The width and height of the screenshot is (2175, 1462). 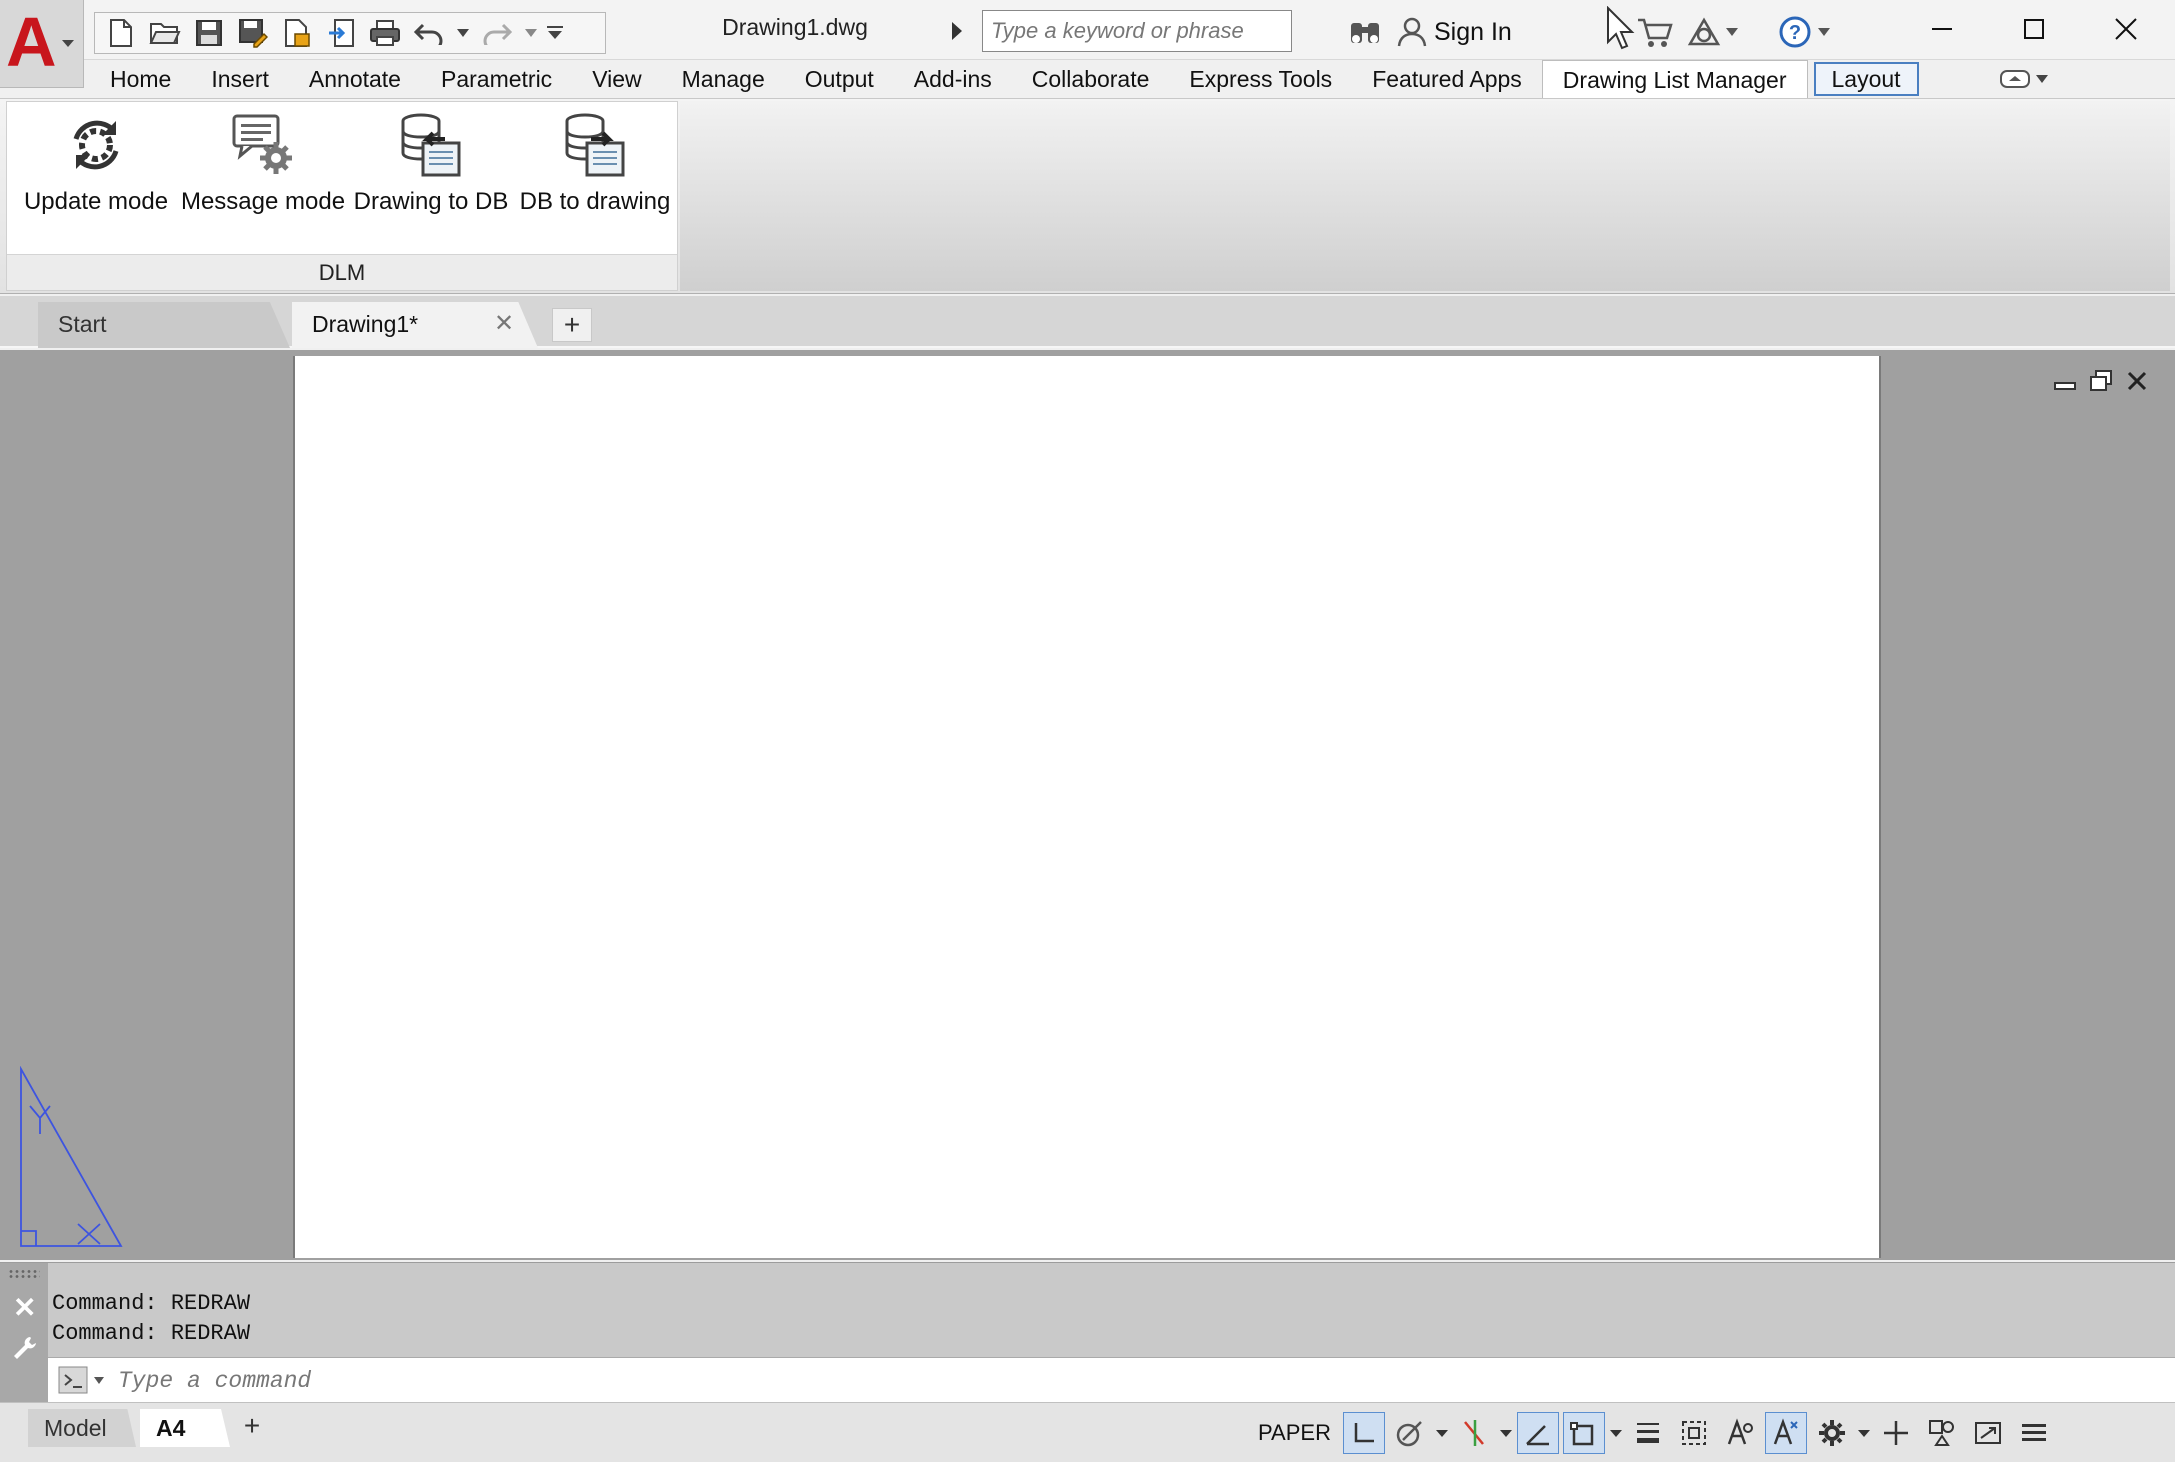 What do you see at coordinates (252, 1427) in the screenshot?
I see `new-layout-button: +` at bounding box center [252, 1427].